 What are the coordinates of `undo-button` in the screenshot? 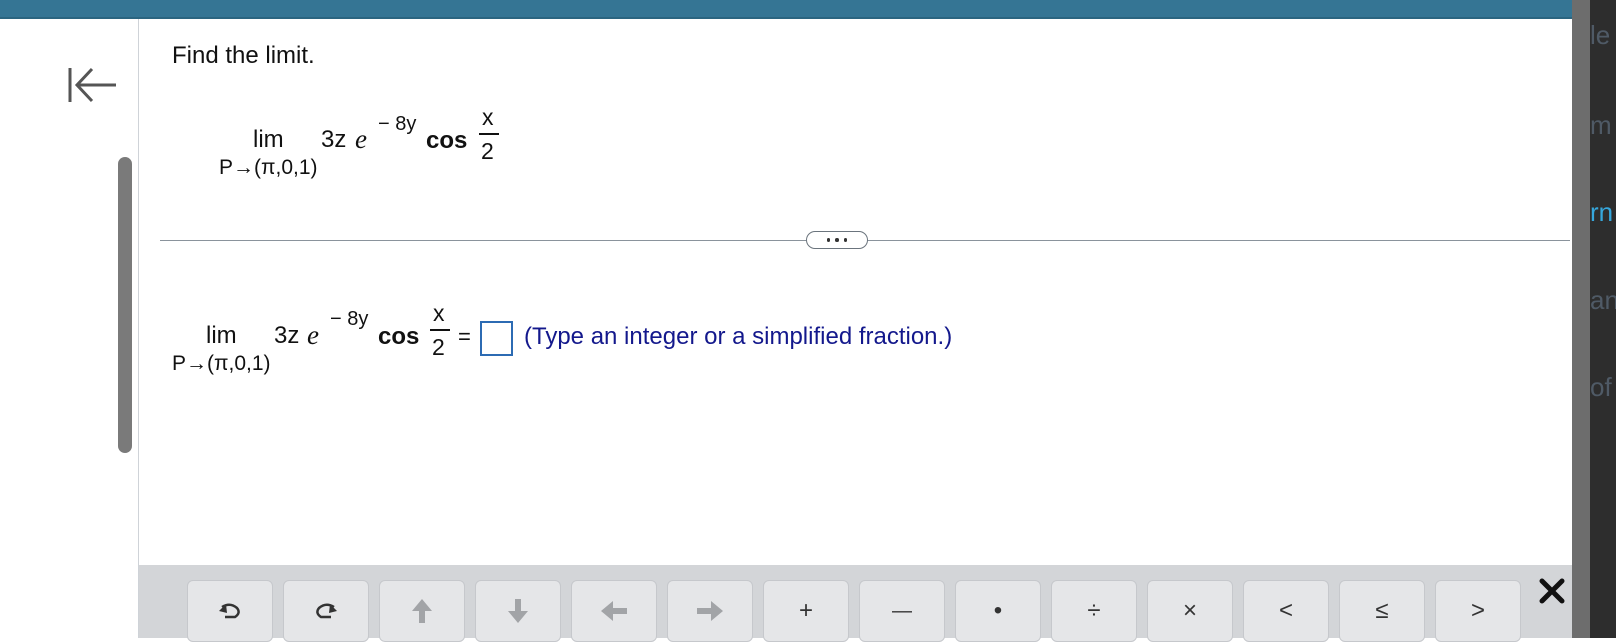 It's located at (230, 611).